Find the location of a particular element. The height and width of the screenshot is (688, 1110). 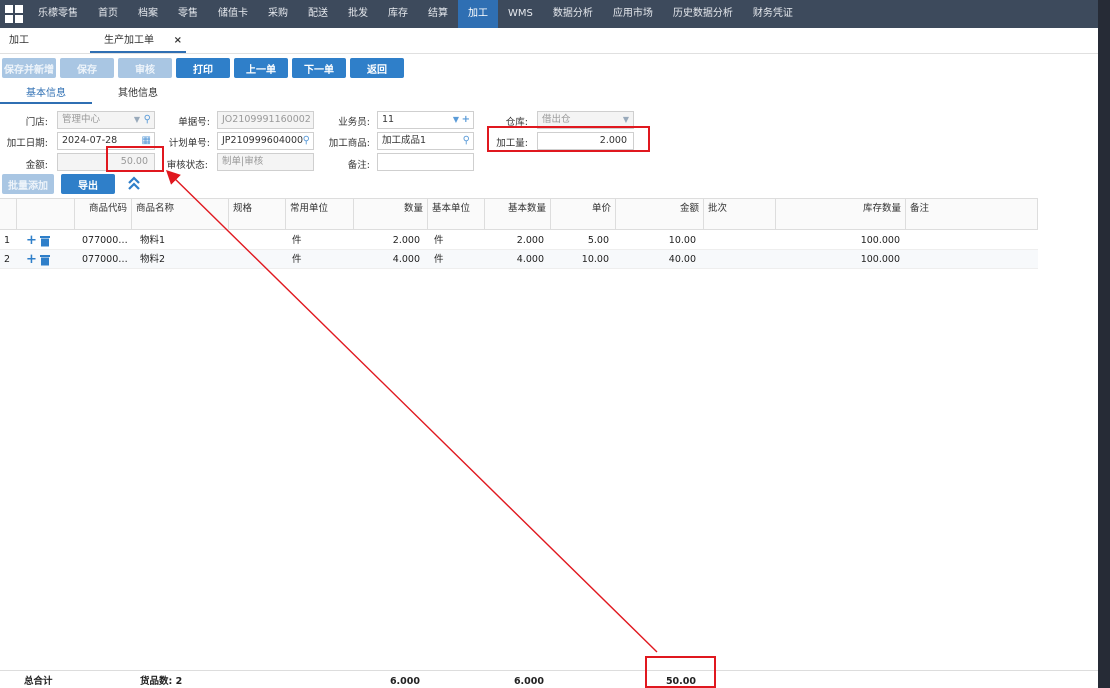

col-amount: 金额 is located at coordinates (660, 214).